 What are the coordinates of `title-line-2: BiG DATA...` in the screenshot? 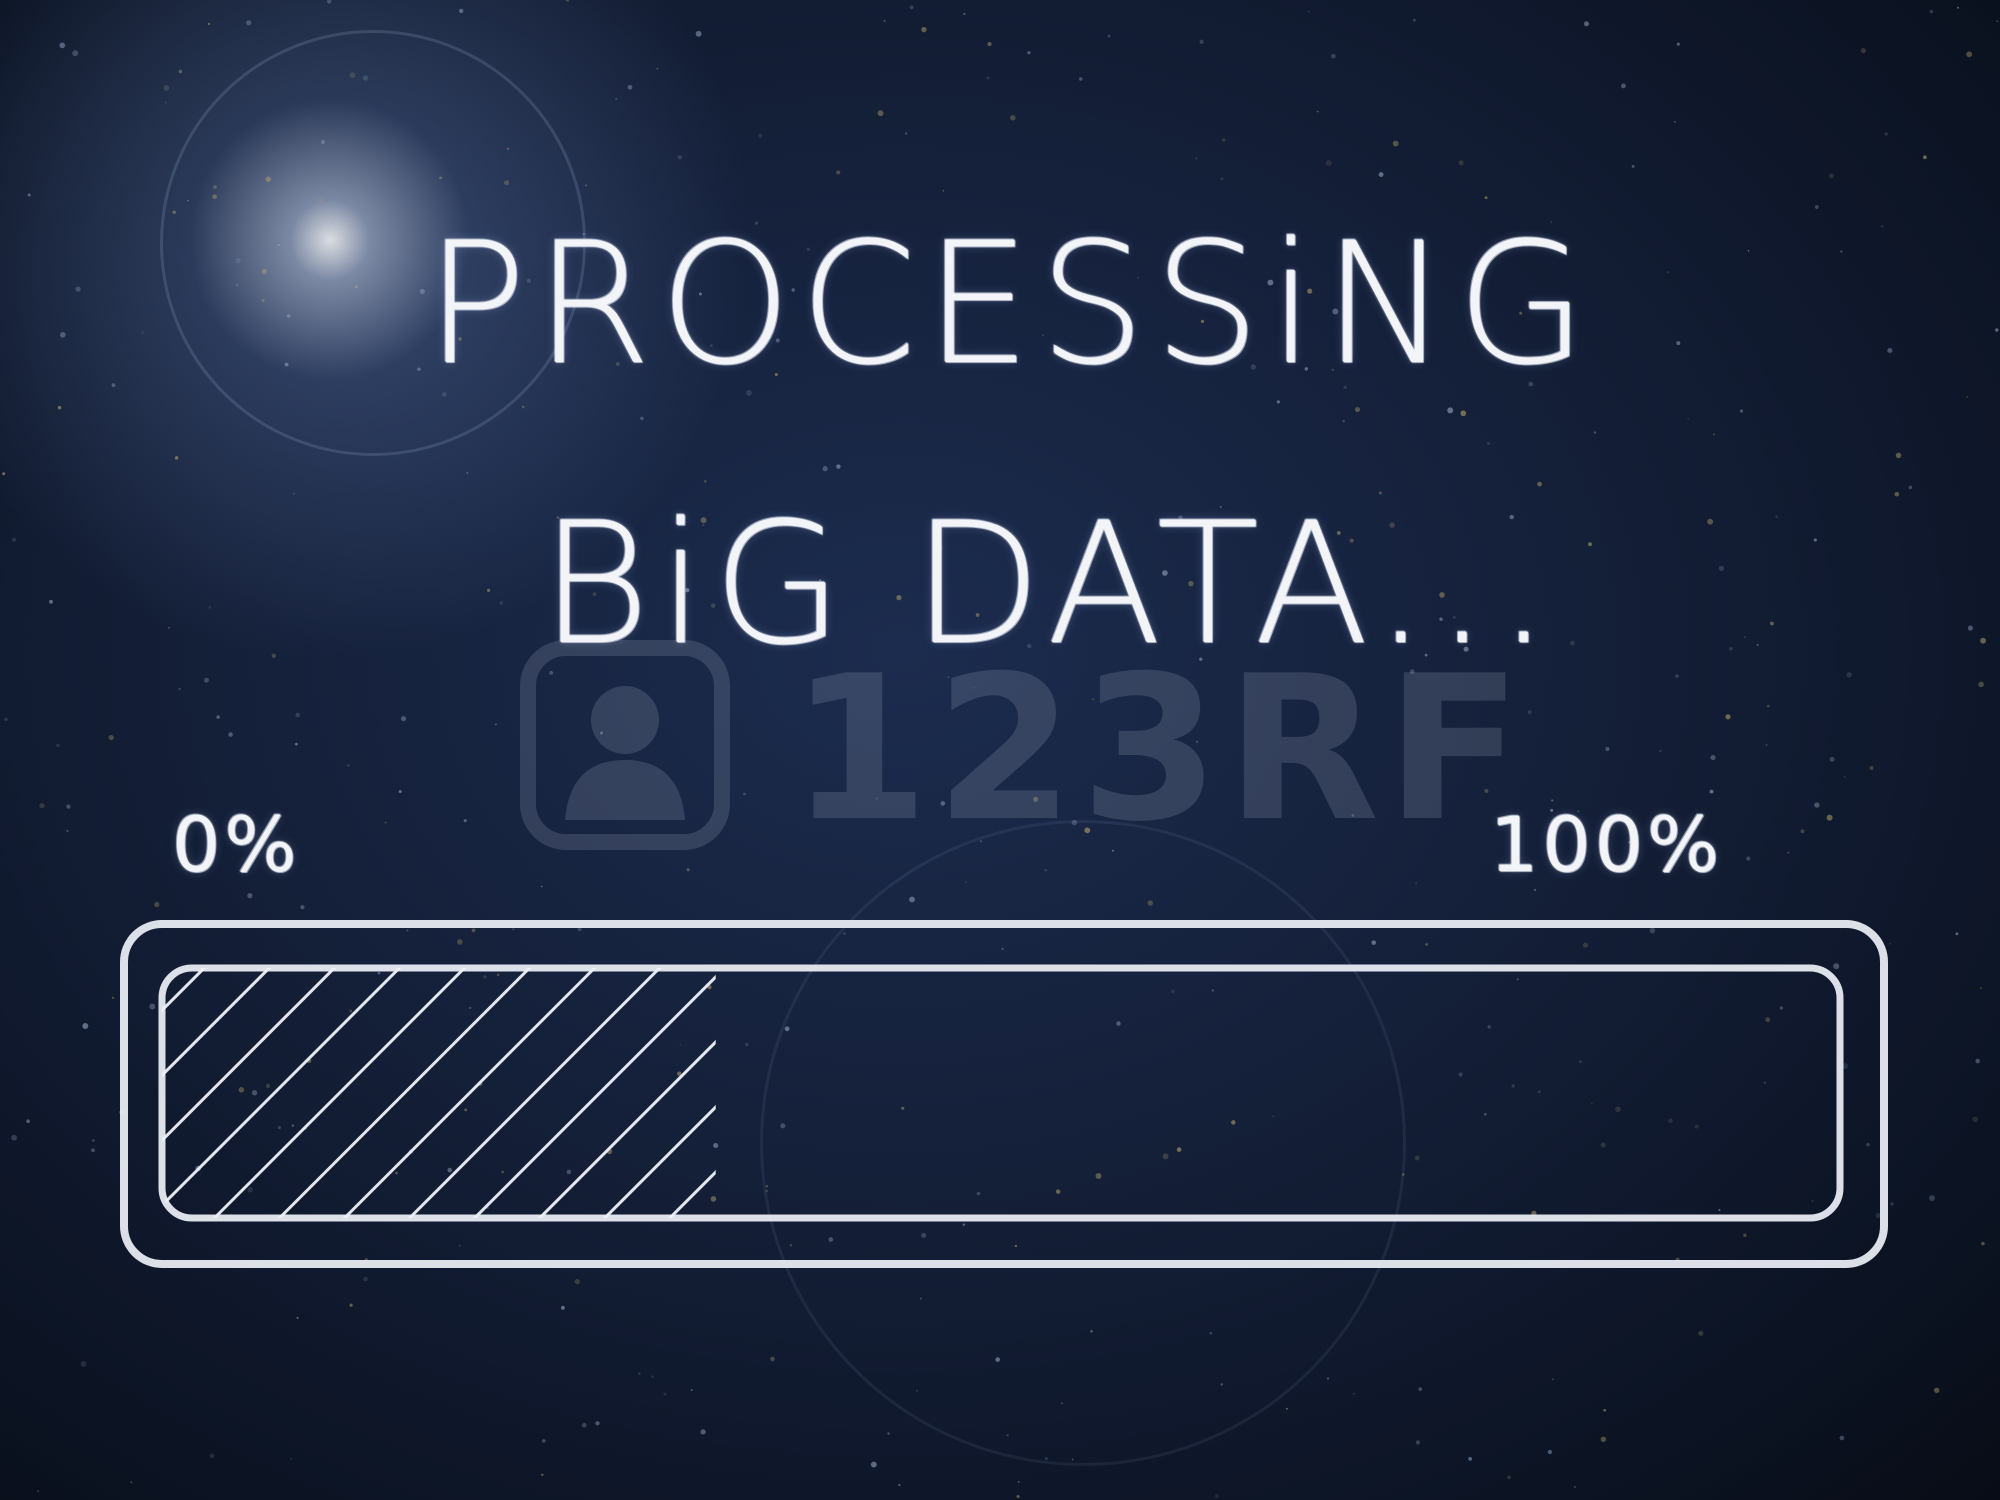 It's located at (1049, 584).